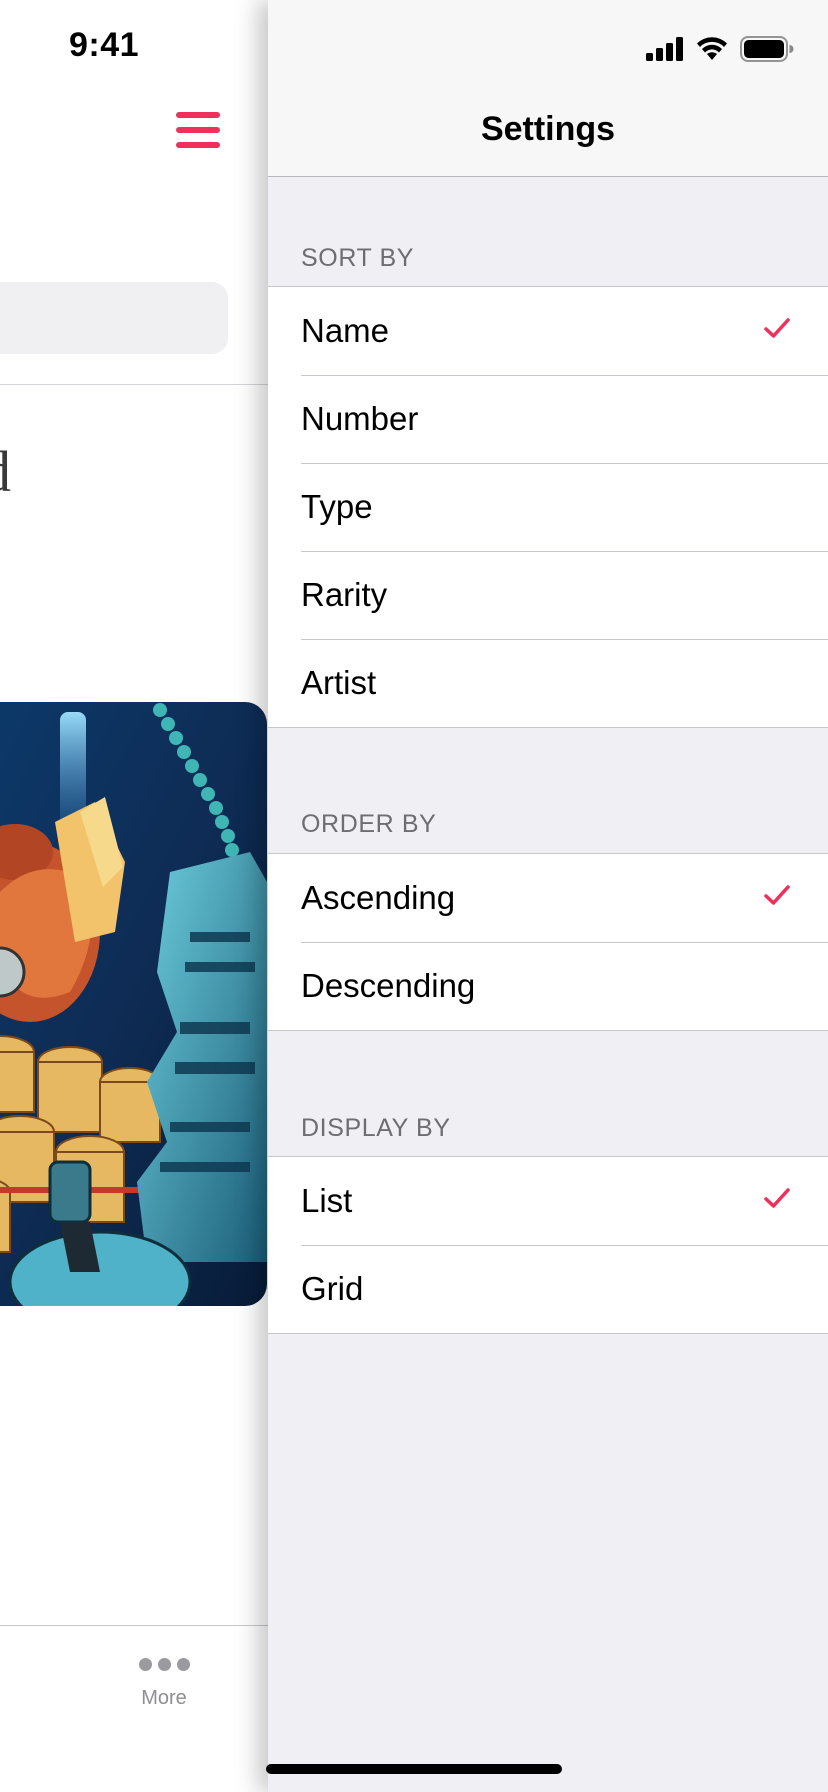 This screenshot has width=828, height=1792. I want to click on tab-bar-divider, so click(134, 1625).